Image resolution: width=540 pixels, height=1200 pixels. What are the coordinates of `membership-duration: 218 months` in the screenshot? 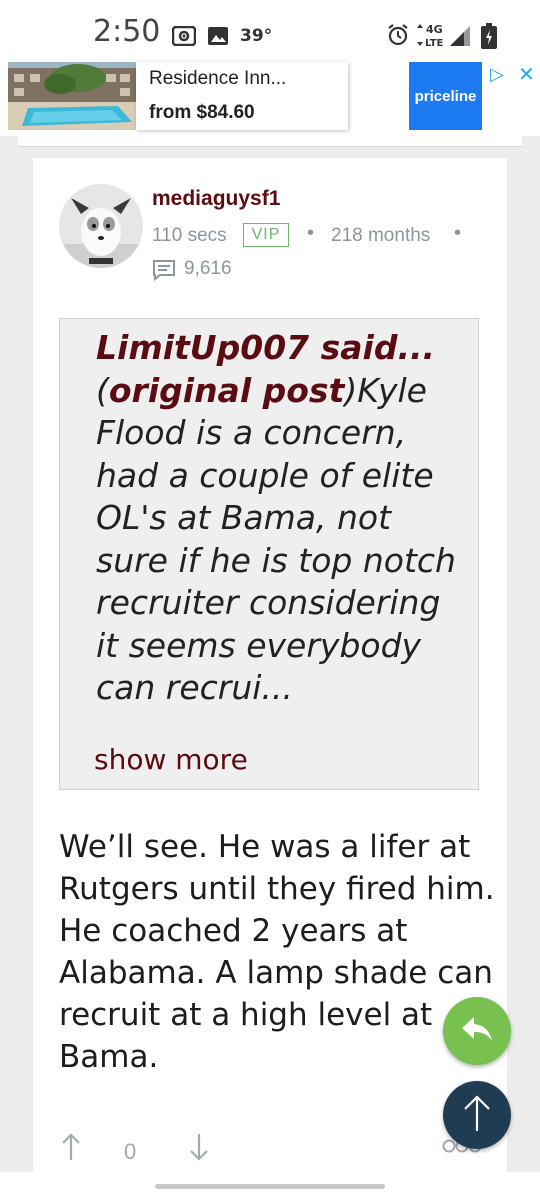 It's located at (381, 235).